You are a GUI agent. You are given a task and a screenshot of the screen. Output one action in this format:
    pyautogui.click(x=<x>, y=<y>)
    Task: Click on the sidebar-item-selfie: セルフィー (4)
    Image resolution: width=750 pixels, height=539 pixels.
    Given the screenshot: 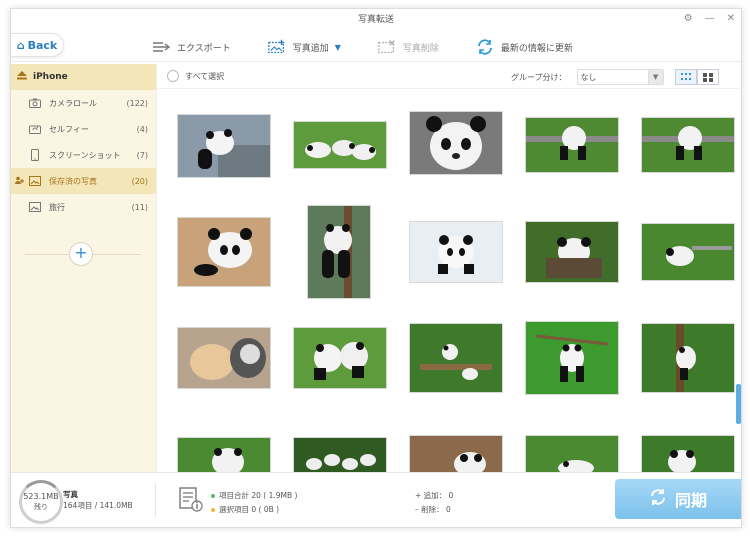 What is the action you would take?
    pyautogui.click(x=83, y=129)
    